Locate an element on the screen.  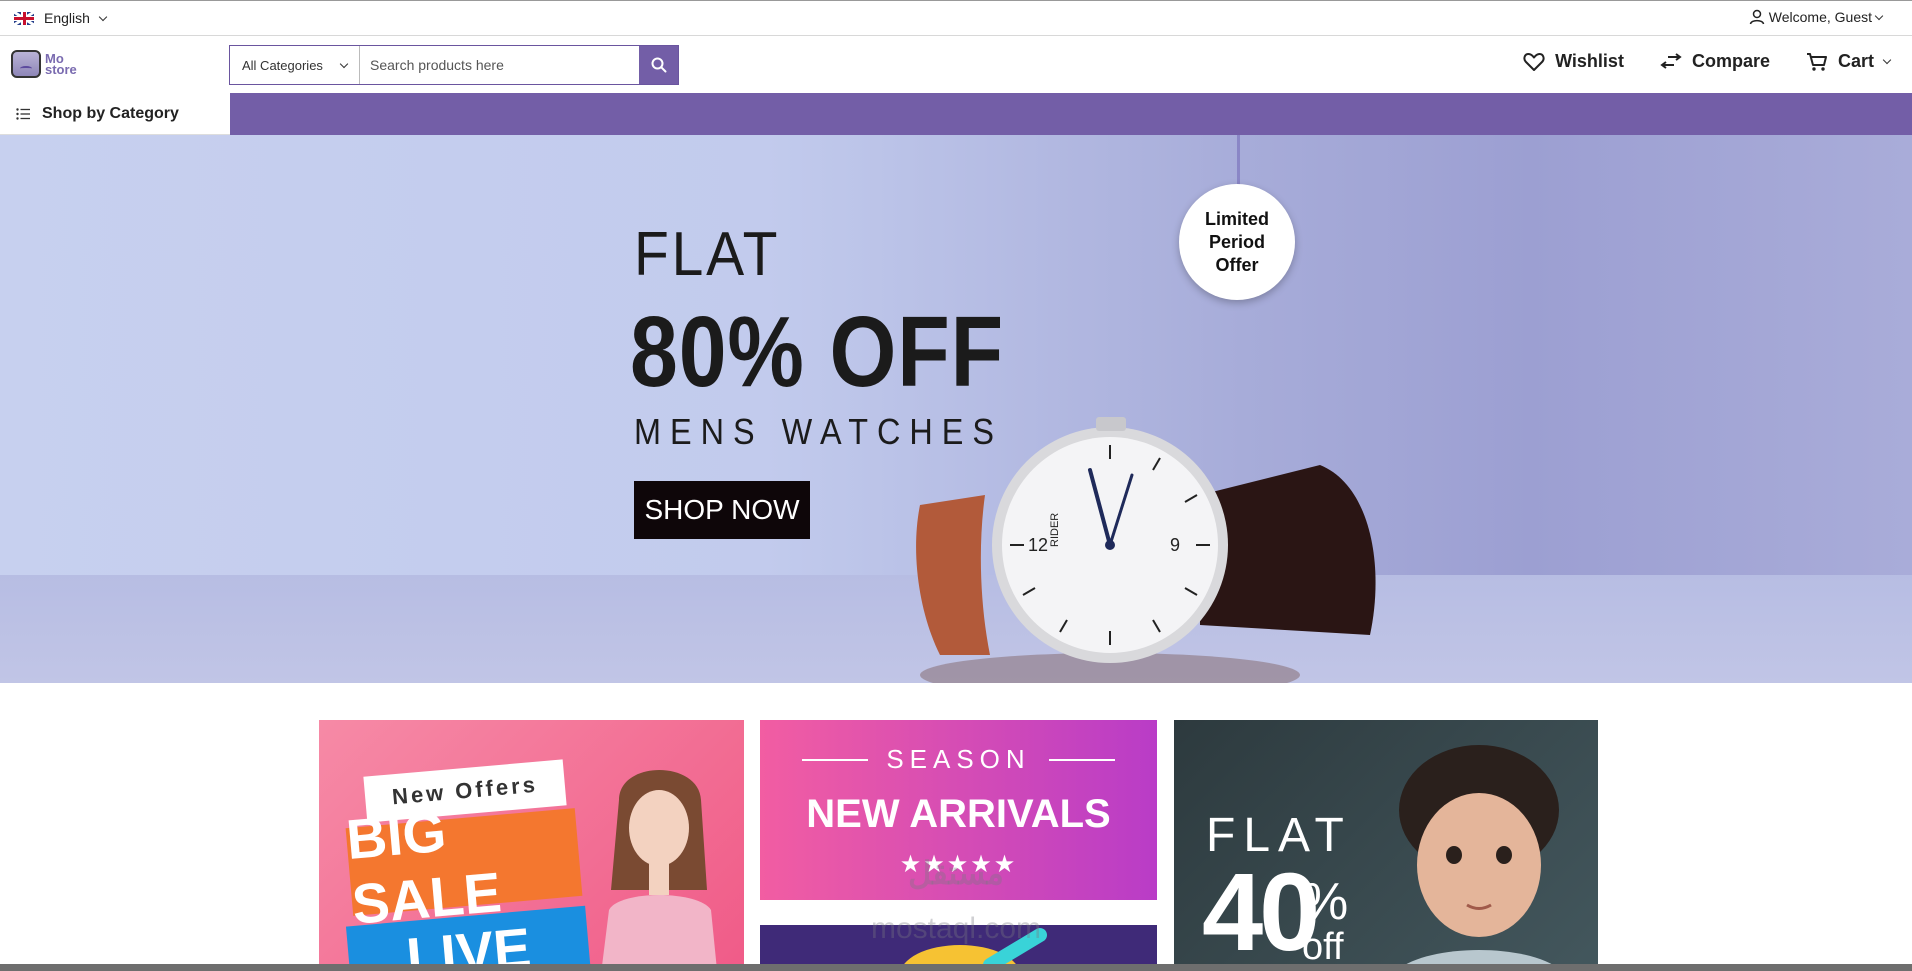
promo-new-arrivals: SEASON NEW ARRIVALS ★★★★★ is located at coordinates (958, 810).